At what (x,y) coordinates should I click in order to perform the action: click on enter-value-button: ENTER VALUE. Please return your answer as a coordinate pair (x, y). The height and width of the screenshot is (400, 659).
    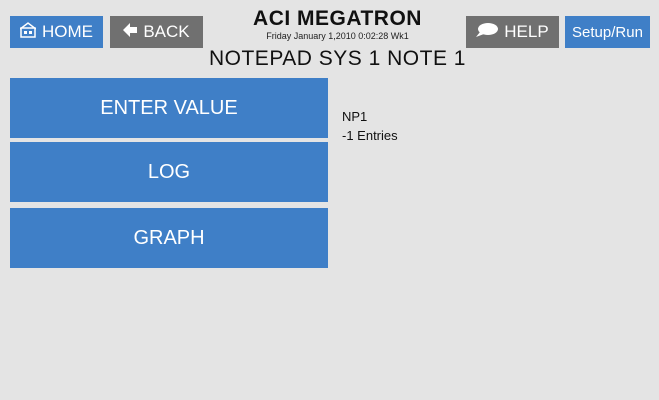
    Looking at the image, I should click on (169, 108).